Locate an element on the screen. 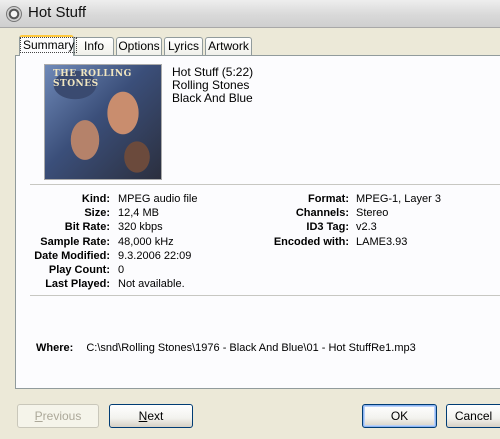 The image size is (500, 439). title-bar: Hot Stuff is located at coordinates (250, 14).